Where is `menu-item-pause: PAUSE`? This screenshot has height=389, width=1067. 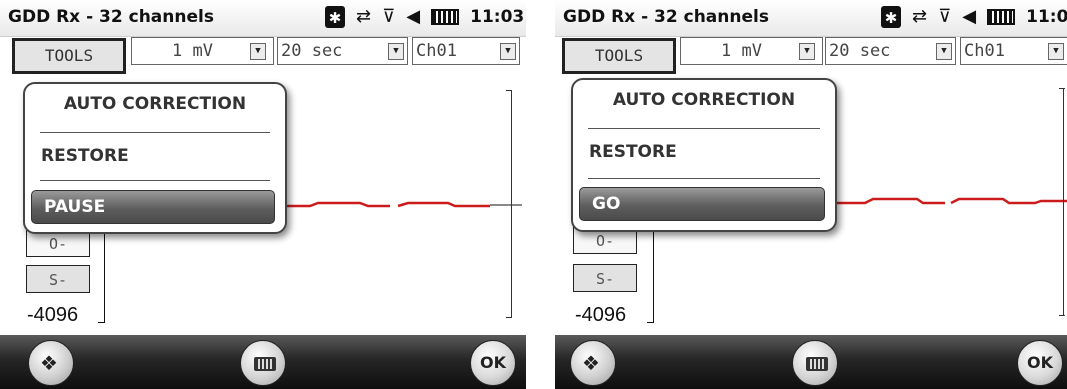
menu-item-pause: PAUSE is located at coordinates (153, 207).